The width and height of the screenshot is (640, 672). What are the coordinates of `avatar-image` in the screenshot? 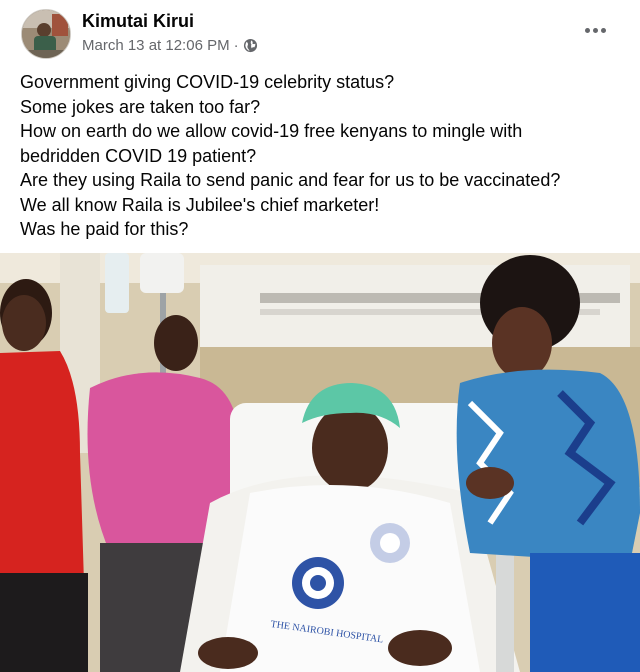 It's located at (46, 34).